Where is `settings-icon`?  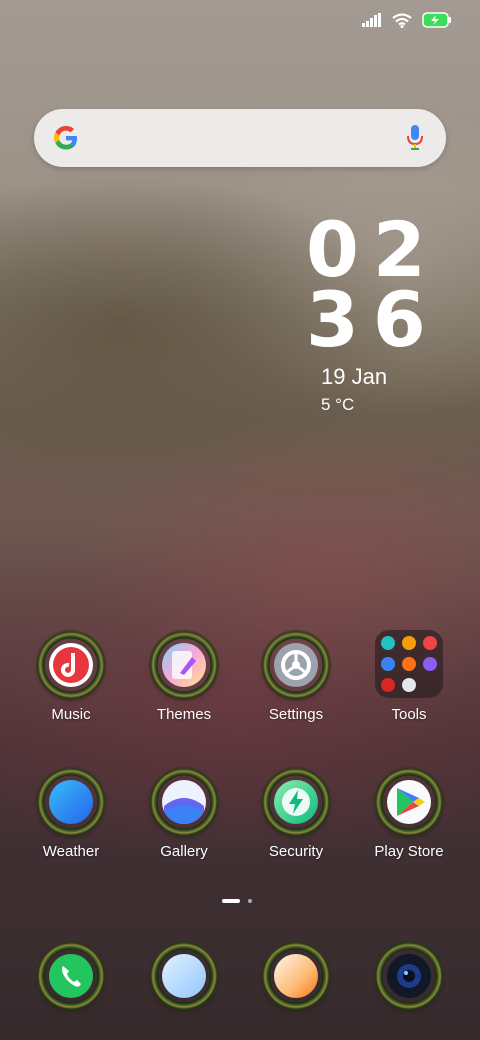
settings-icon is located at coordinates (296, 665).